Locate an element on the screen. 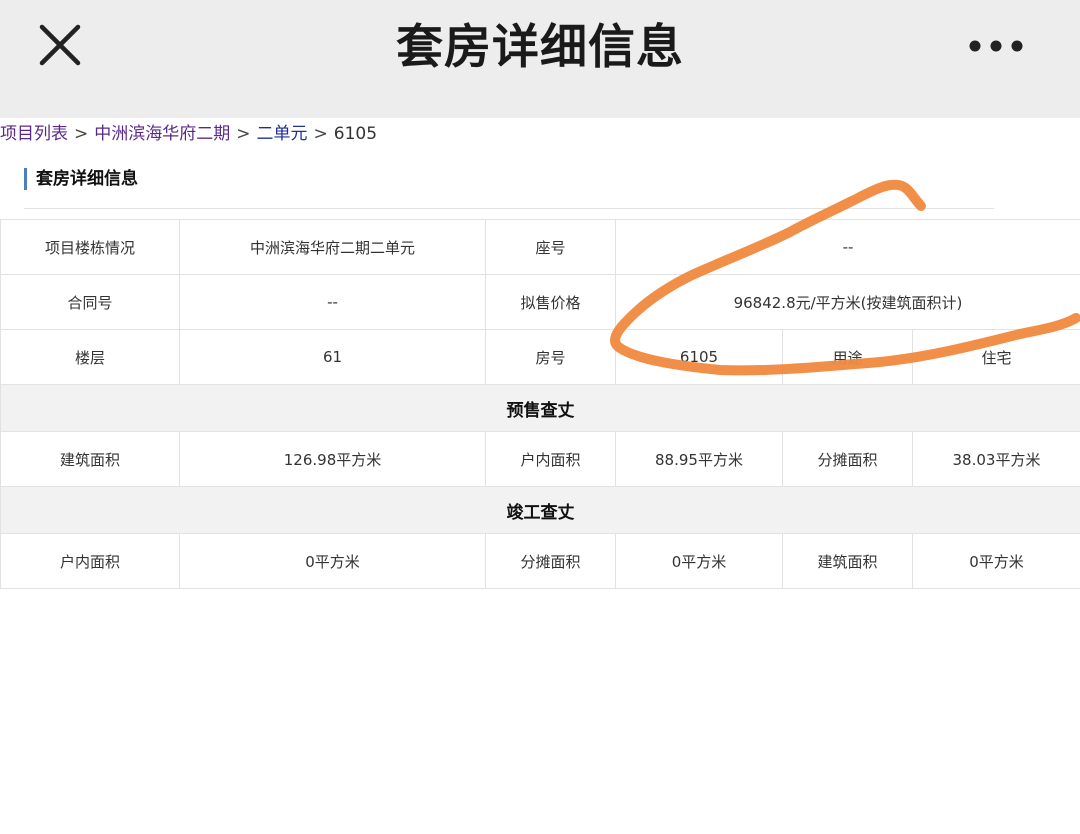  breadcrumb-project-list: 项目列表 is located at coordinates (34, 134).